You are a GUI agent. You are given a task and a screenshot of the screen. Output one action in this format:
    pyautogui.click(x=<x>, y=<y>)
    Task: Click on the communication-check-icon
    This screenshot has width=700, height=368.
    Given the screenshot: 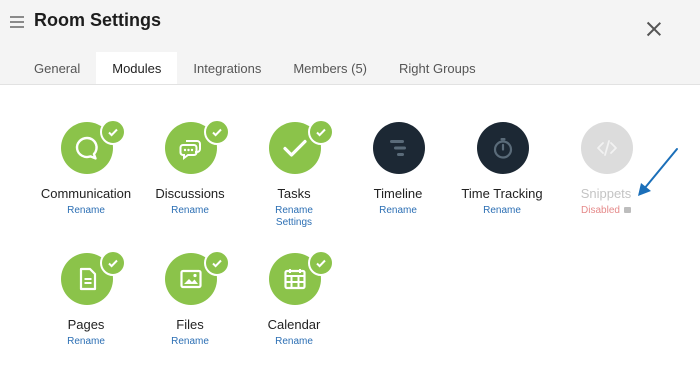 What is the action you would take?
    pyautogui.click(x=113, y=132)
    